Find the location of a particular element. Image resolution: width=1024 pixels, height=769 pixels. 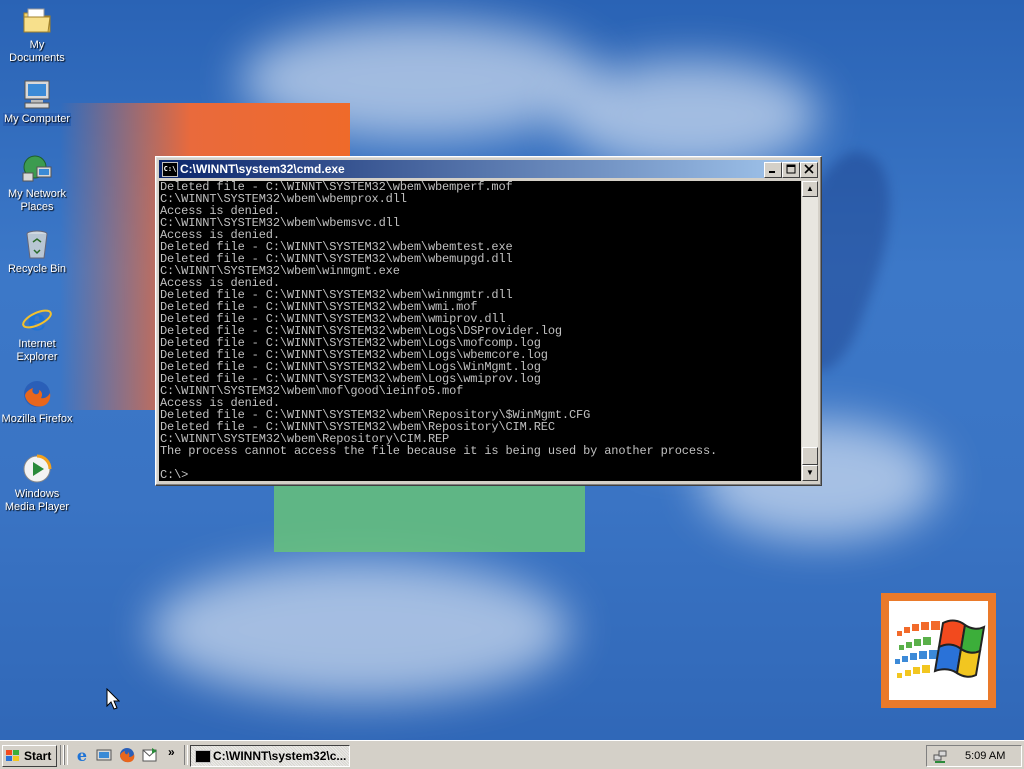

recycle-bin-icon is located at coordinates (37, 244).